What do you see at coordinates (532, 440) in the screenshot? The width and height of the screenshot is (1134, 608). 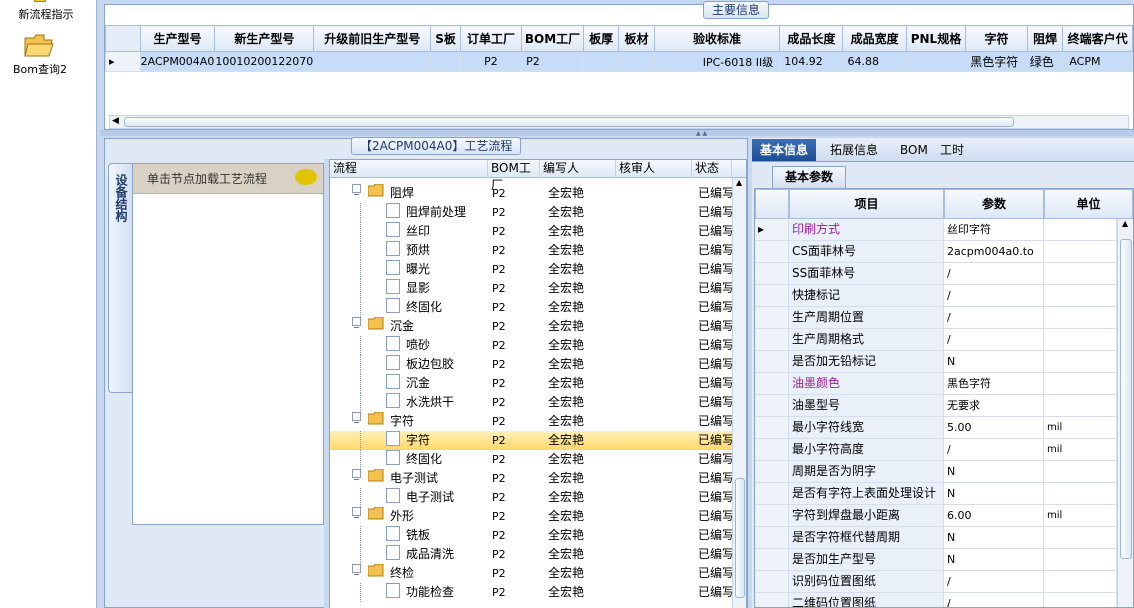 I see `tree-step-row: 字符 P2 全宏艳 已编写` at bounding box center [532, 440].